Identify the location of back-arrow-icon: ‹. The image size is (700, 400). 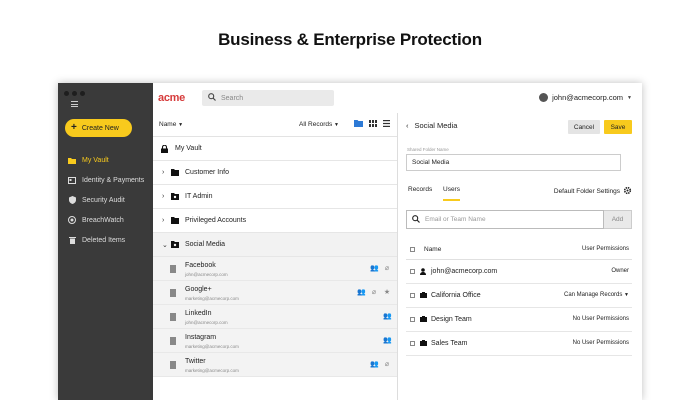
(407, 125).